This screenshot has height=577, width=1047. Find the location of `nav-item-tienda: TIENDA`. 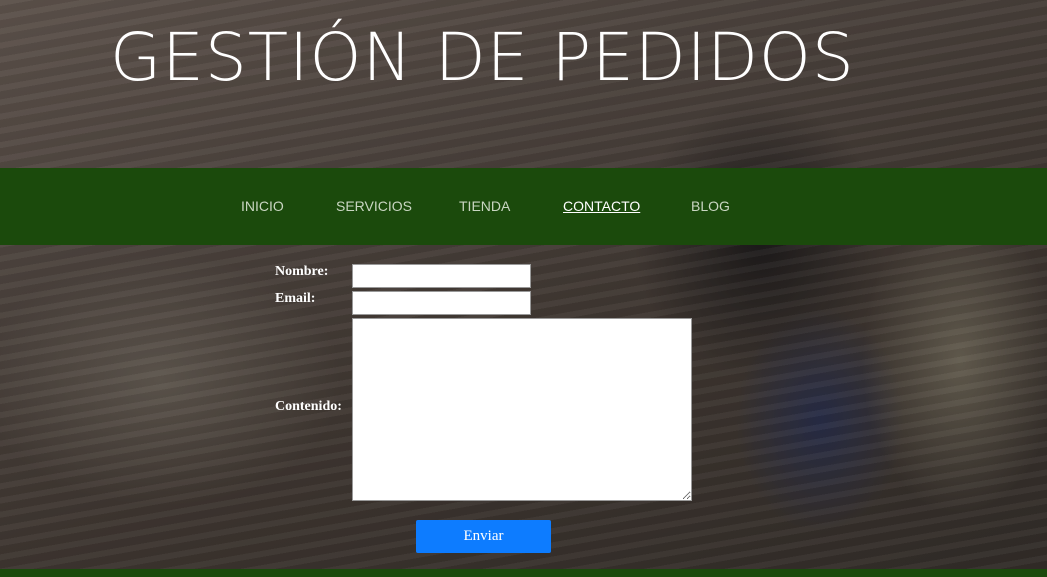

nav-item-tienda: TIENDA is located at coordinates (484, 206).